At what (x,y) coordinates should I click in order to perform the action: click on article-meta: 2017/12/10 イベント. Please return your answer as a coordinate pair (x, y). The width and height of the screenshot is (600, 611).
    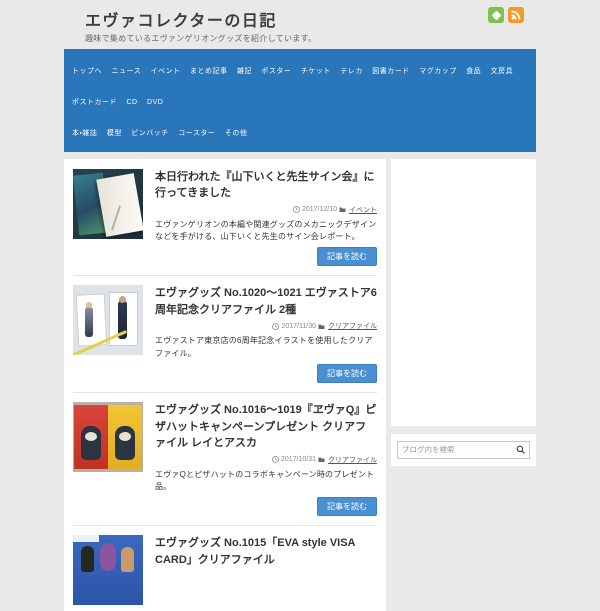
    Looking at the image, I should click on (266, 210).